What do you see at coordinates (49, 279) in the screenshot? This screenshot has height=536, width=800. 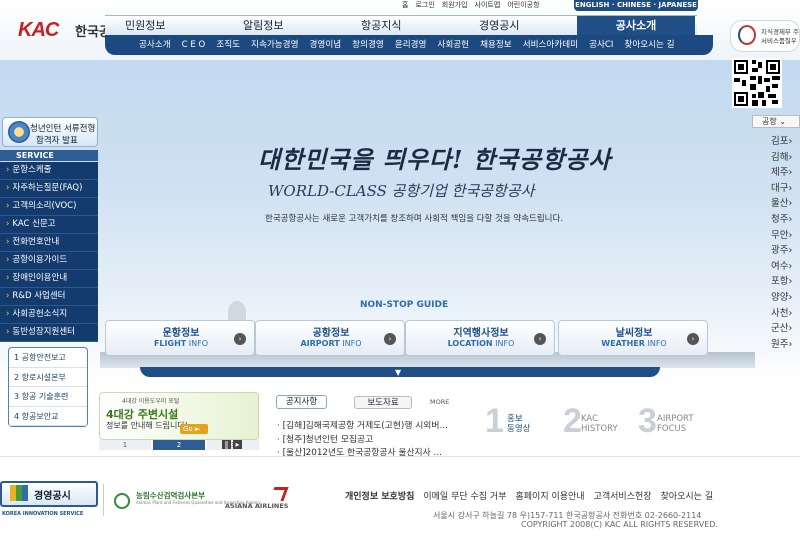 I see `service-item: › 장애인이용안내` at bounding box center [49, 279].